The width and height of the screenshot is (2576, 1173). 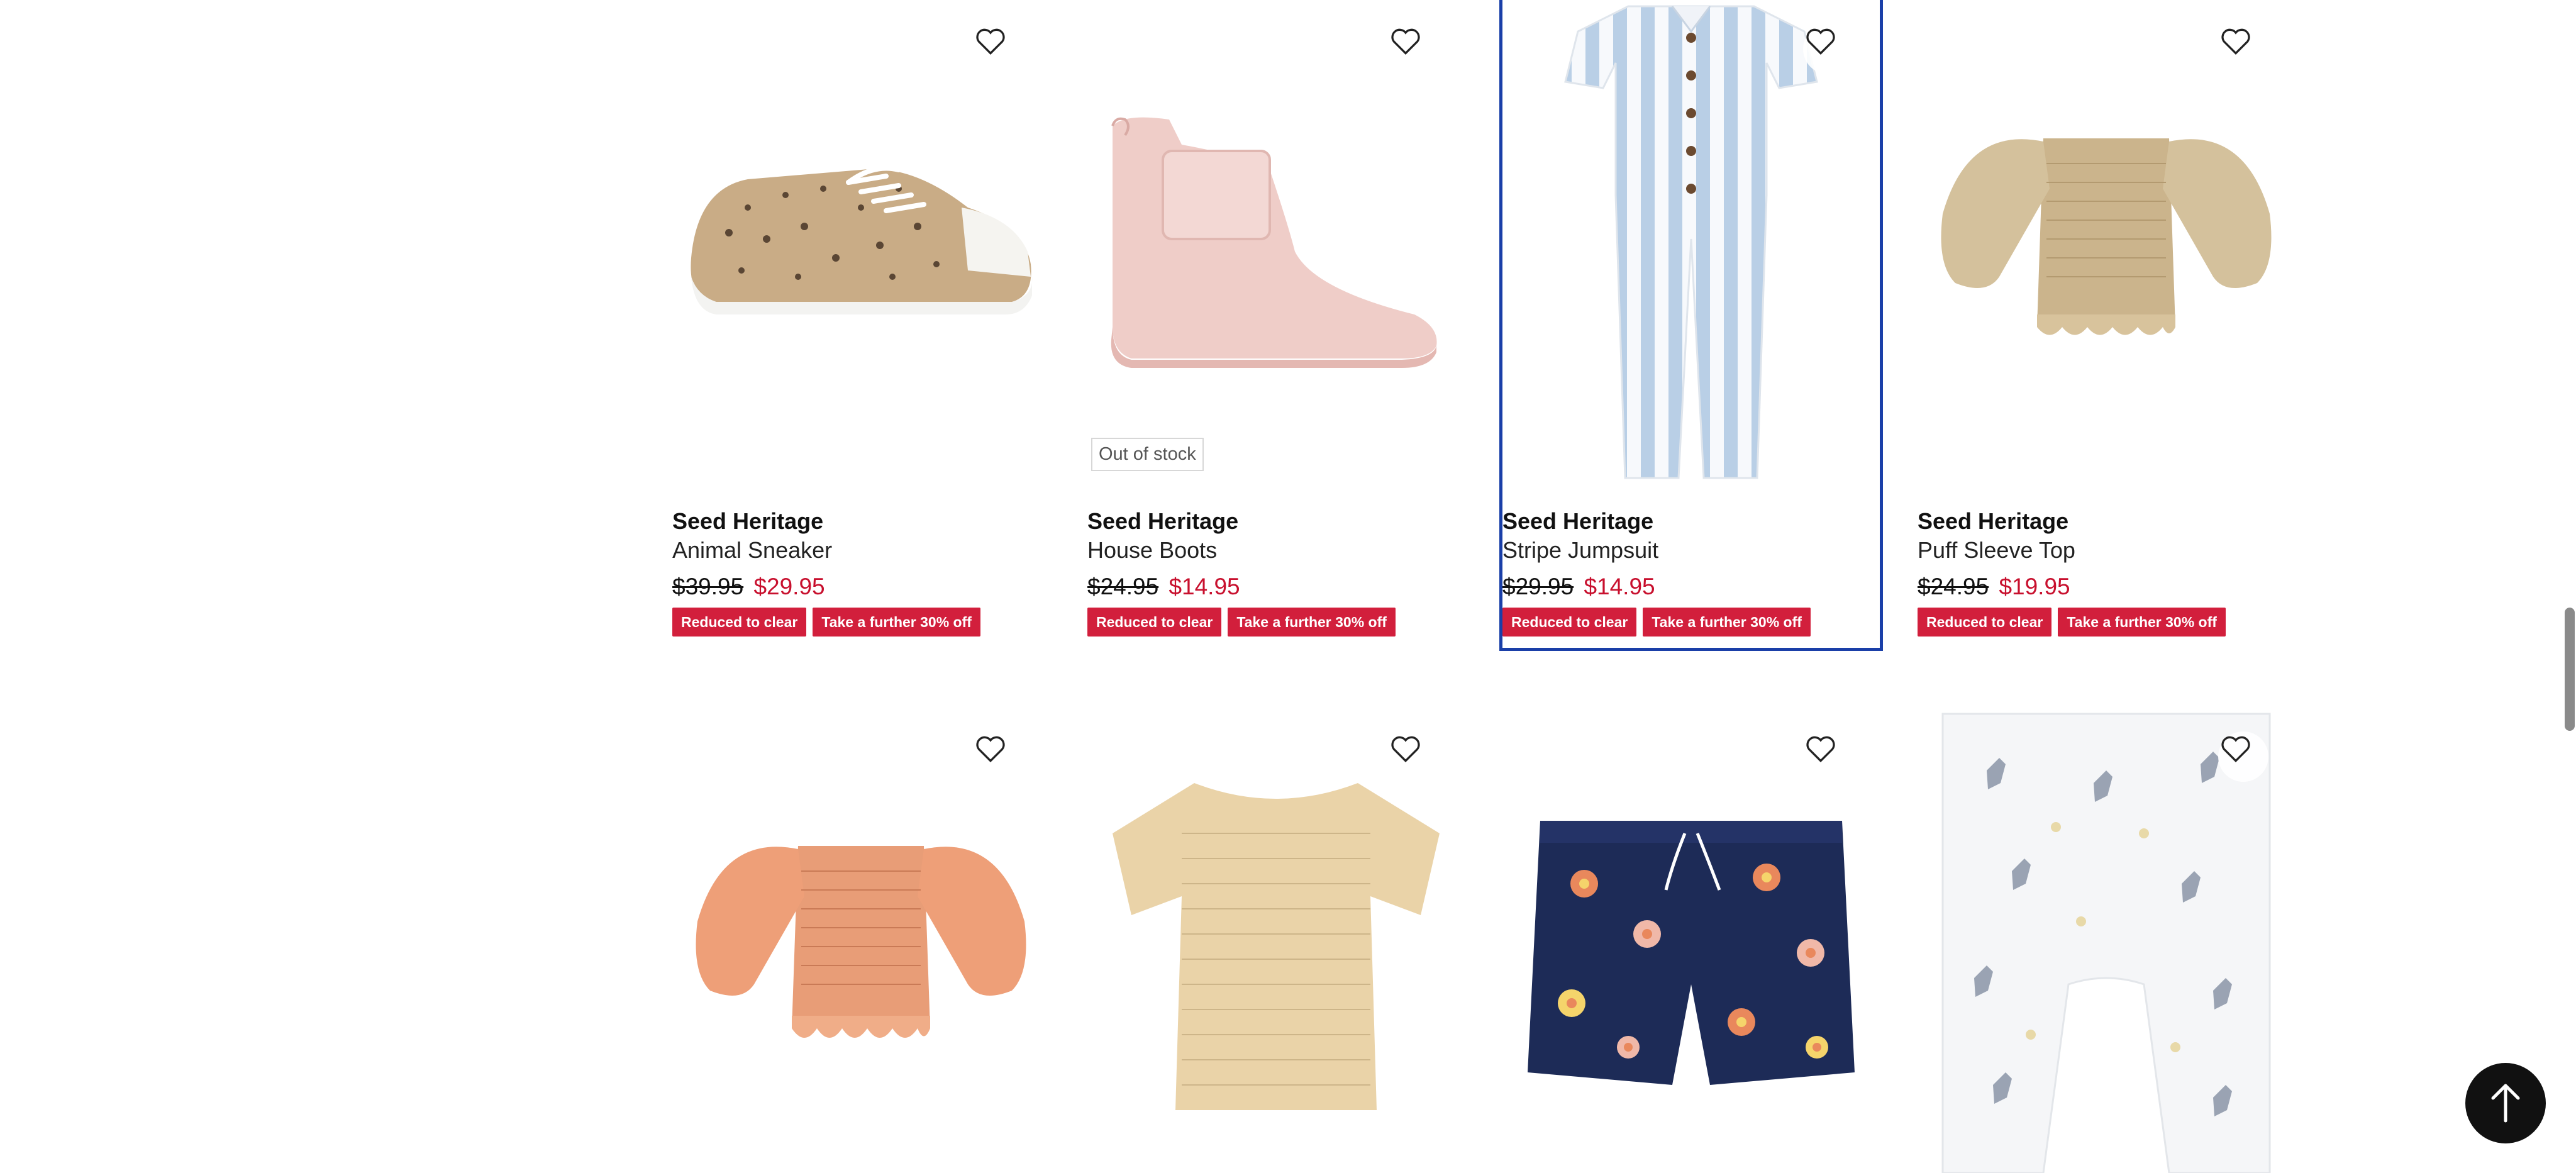 I want to click on product-image-reindeer-pants, so click(x=2106, y=941).